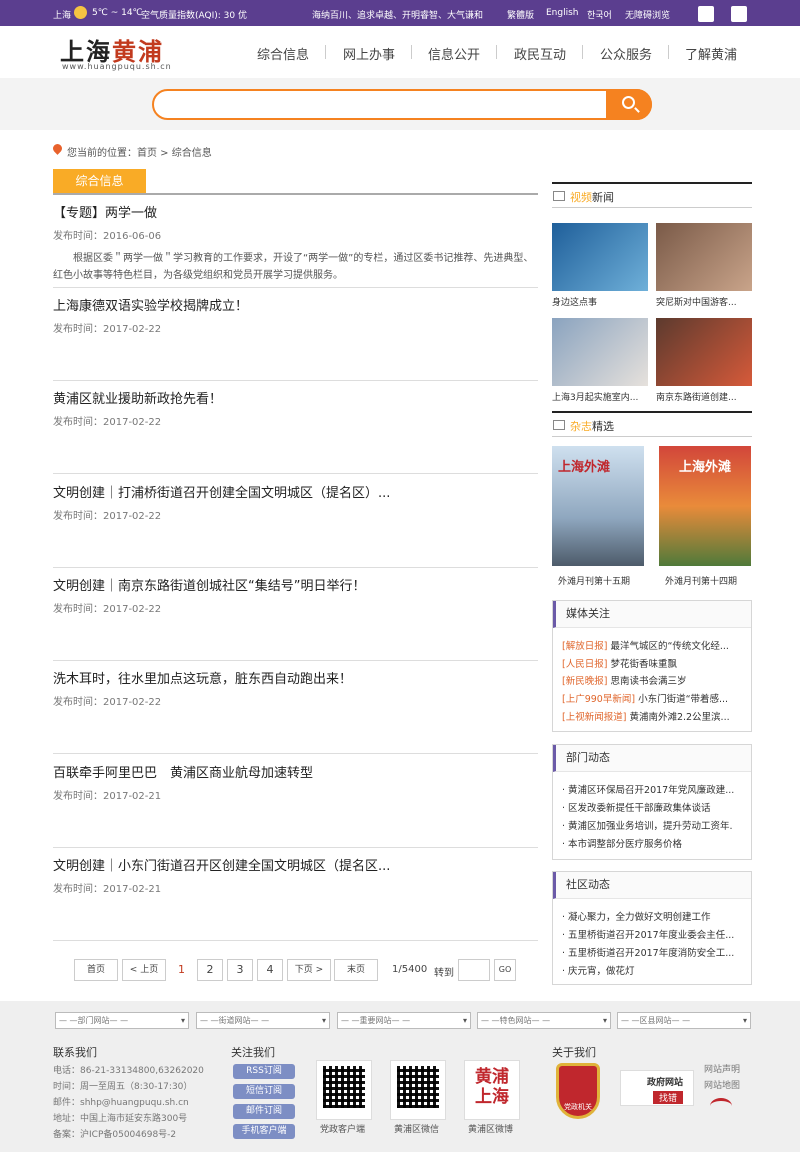 This screenshot has width=800, height=1152. I want to click on contact-hours: 时间：周一至周五（8:30-17:30）, so click(123, 1087).